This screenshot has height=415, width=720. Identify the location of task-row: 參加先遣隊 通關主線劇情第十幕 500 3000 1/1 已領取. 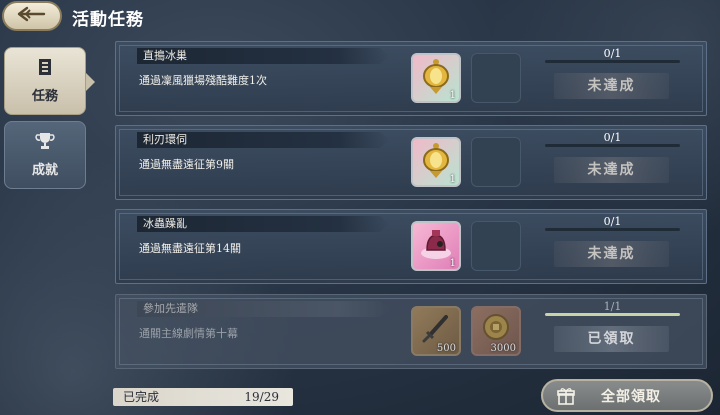
(411, 331).